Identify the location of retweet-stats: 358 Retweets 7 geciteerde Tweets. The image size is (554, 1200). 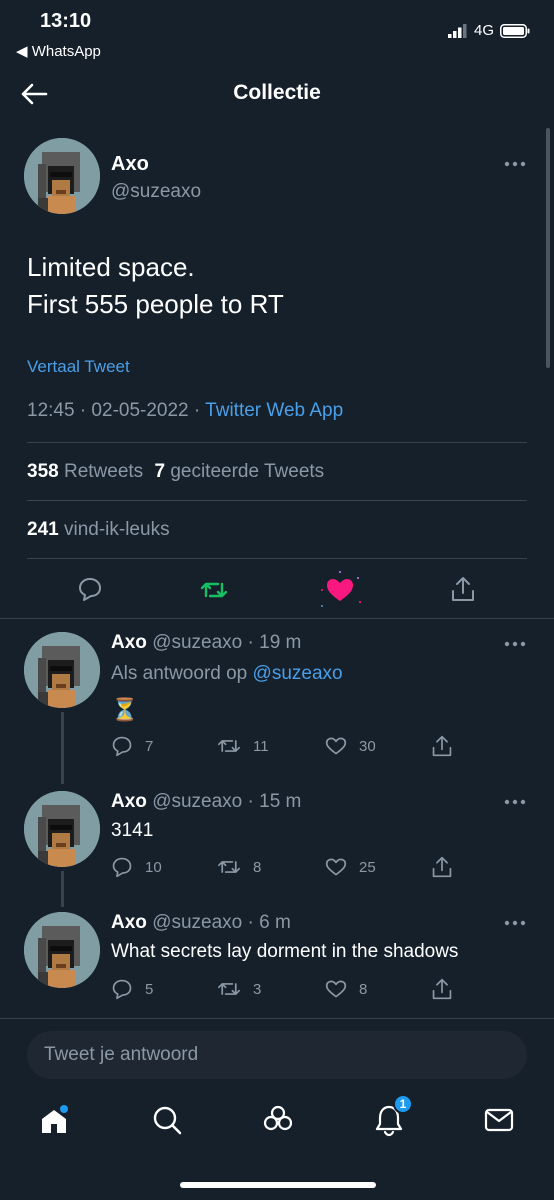
(175, 472).